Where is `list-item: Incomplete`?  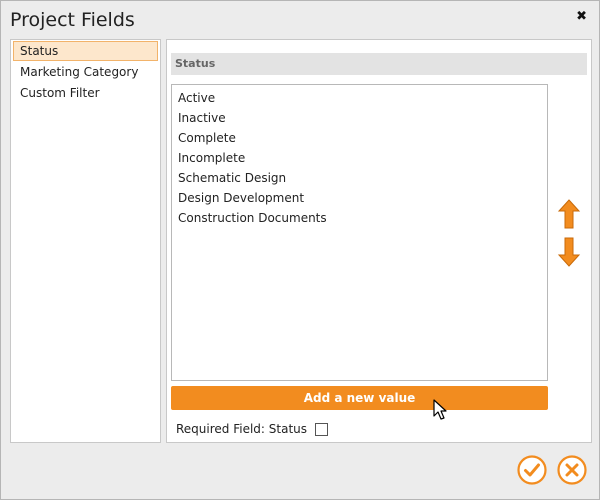
list-item: Incomplete is located at coordinates (359, 158).